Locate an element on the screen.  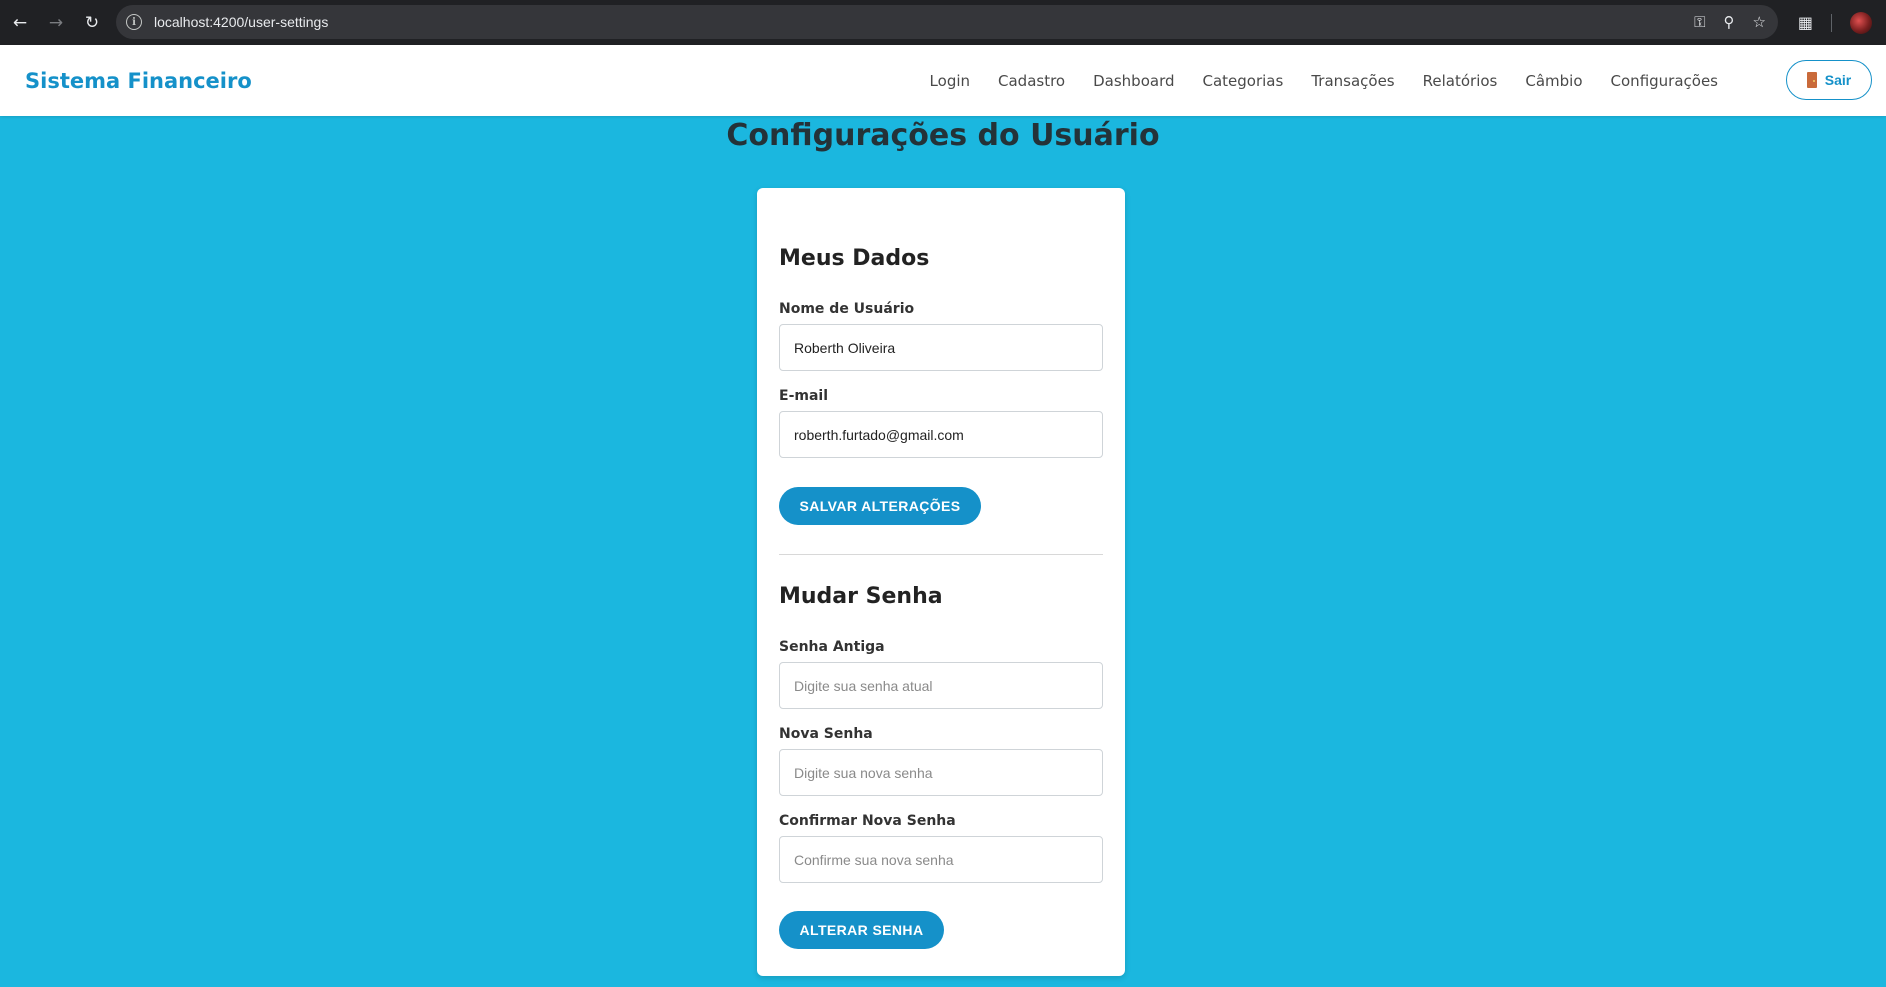
save-changes-button: SALVAR ALTERAÇÕES is located at coordinates (880, 506).